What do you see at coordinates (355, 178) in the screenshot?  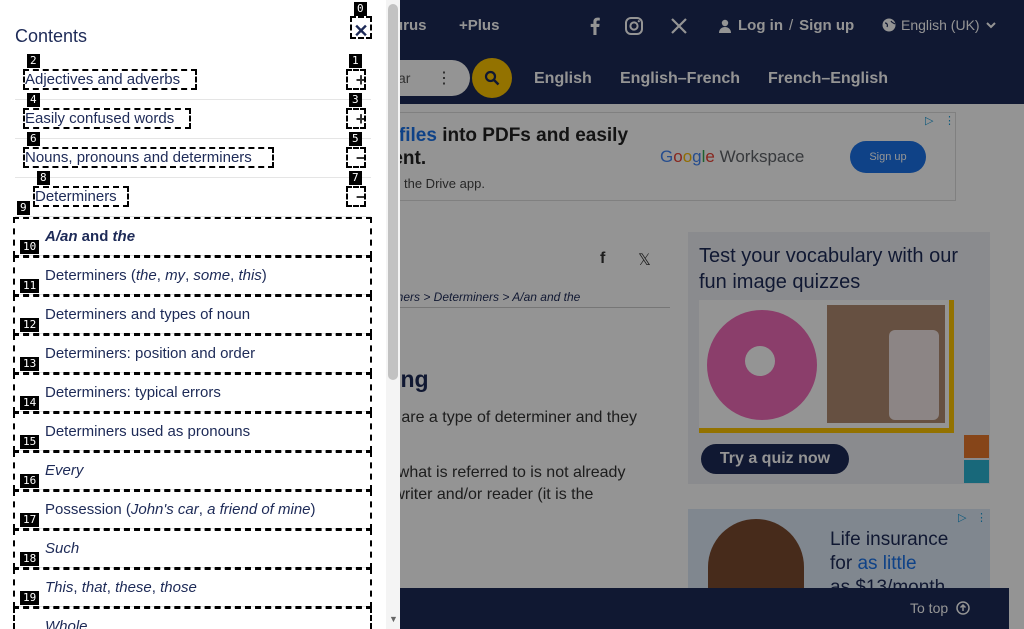 I see `annotation-label: 7` at bounding box center [355, 178].